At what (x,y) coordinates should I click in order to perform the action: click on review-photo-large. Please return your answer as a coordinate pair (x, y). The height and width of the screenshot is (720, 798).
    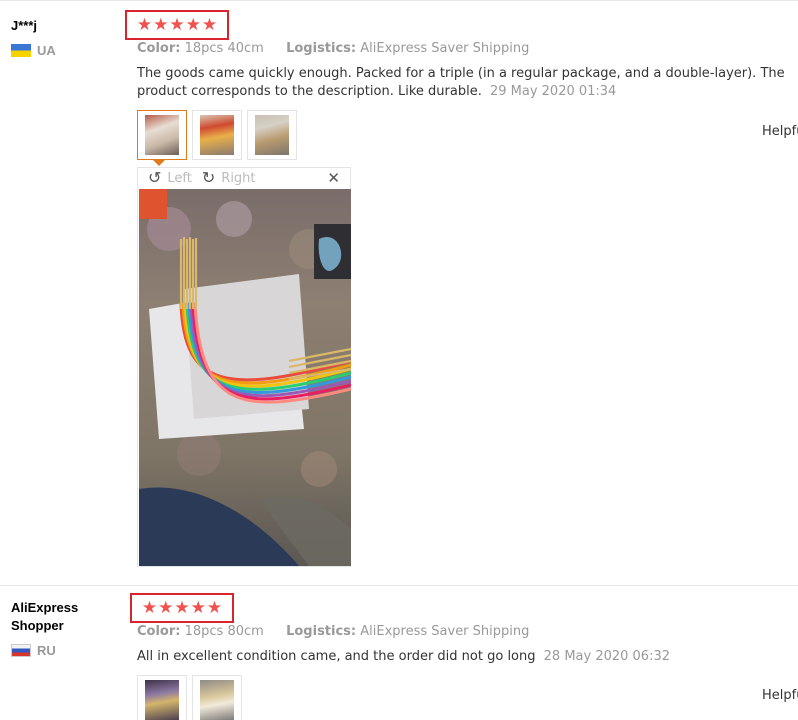
    Looking at the image, I should click on (245, 377).